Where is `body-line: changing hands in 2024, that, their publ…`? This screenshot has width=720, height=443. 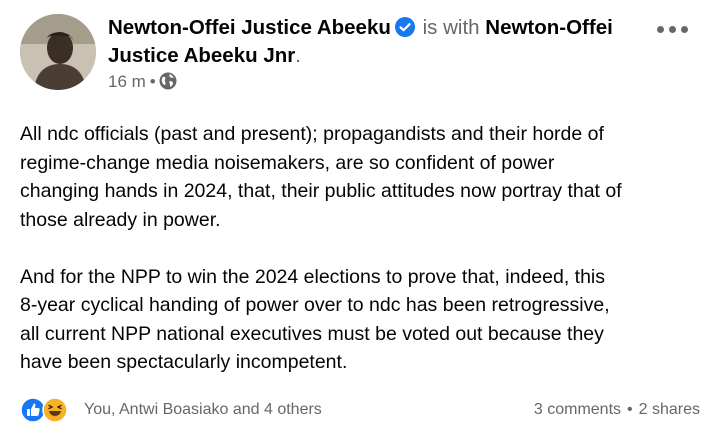 body-line: changing hands in 2024, that, their publ… is located at coordinates (321, 191).